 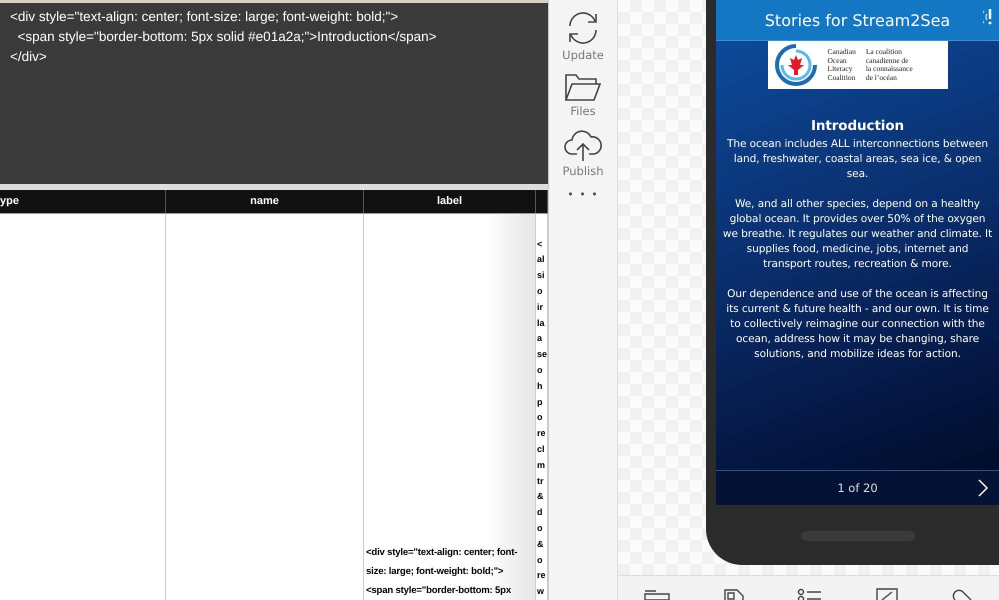 What do you see at coordinates (857, 159) in the screenshot?
I see `story-paragraph: The ocean includes ALL interconnections between land, freshwater, coastal areas, sea ice, & open sea.` at bounding box center [857, 159].